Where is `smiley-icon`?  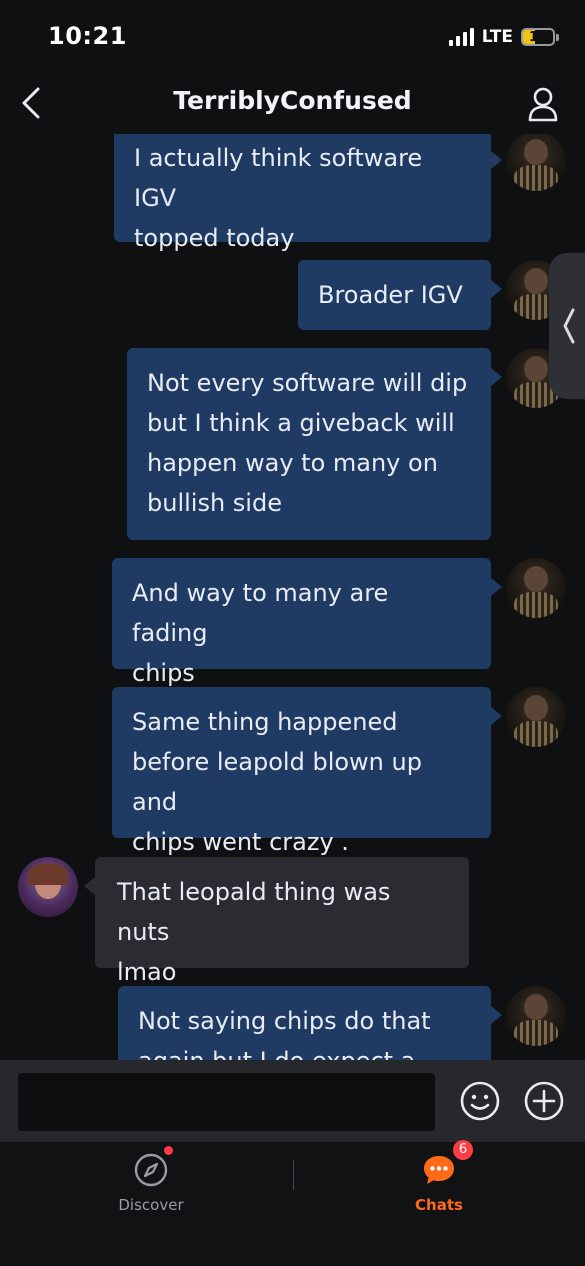 smiley-icon is located at coordinates (480, 1101).